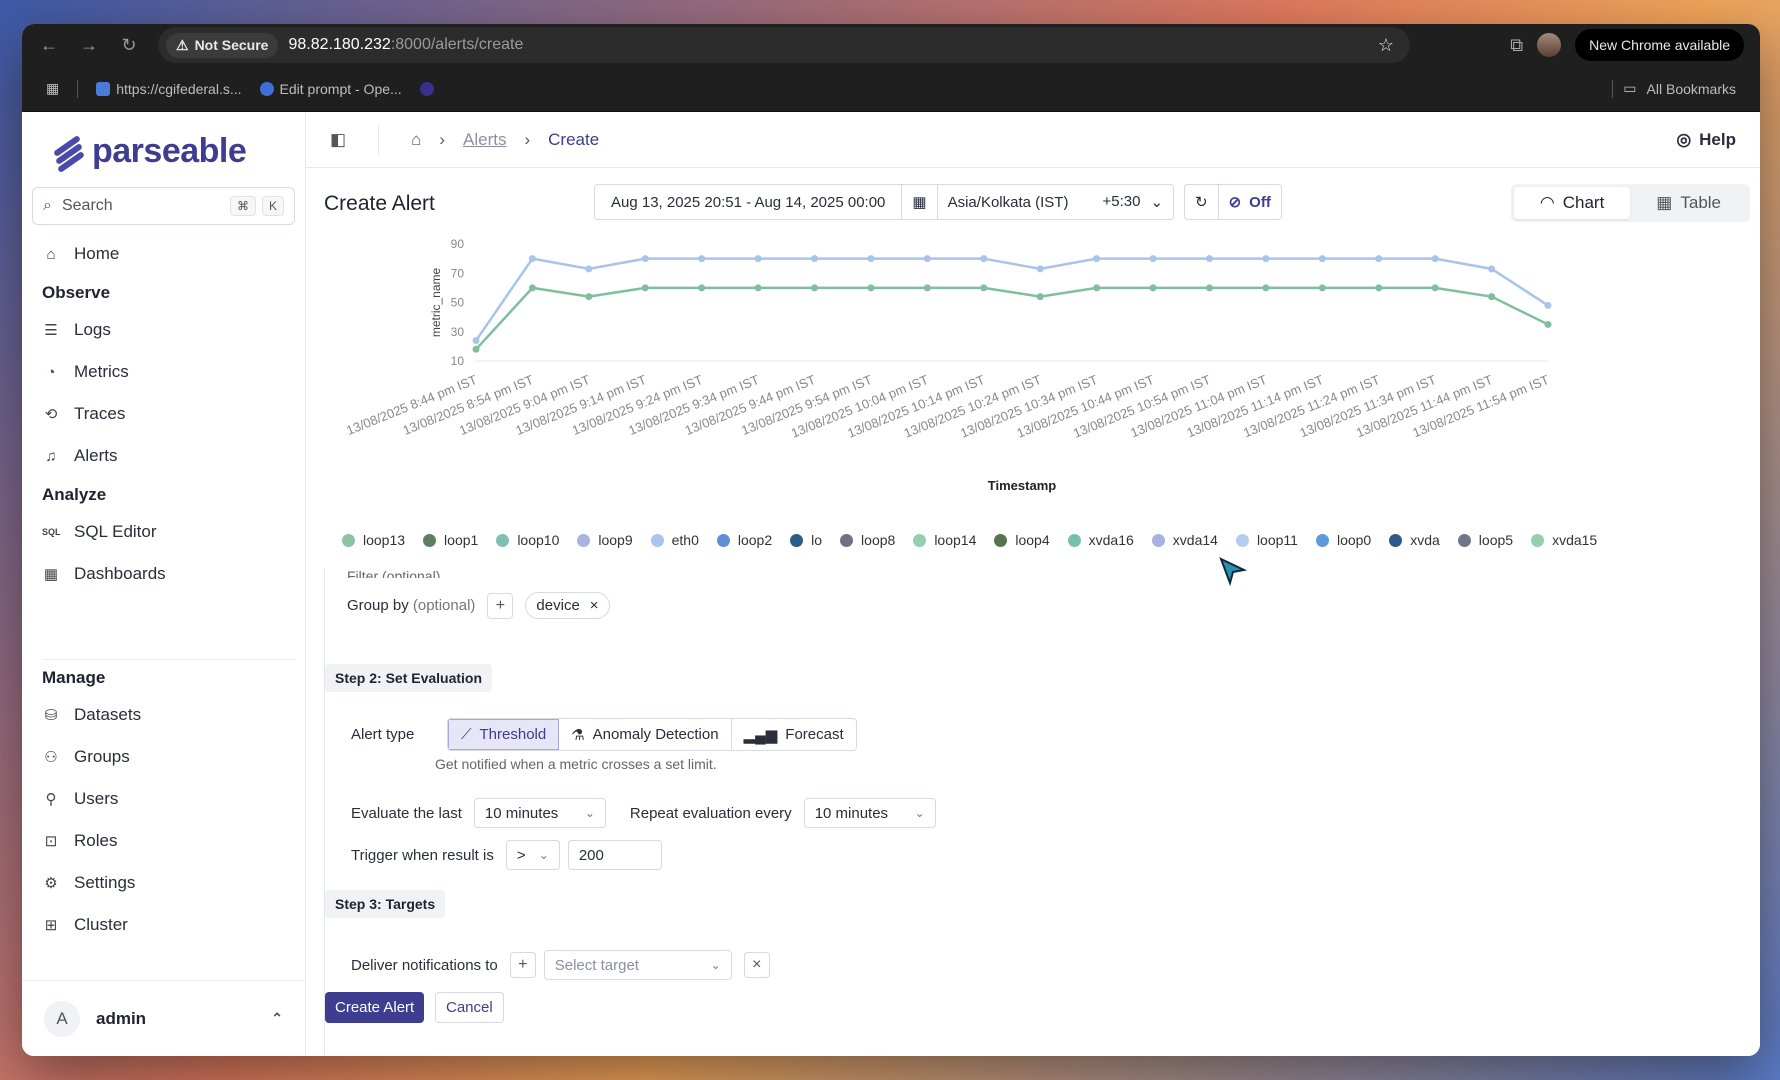 This screenshot has width=1780, height=1080. Describe the element at coordinates (1516, 45) in the screenshot. I see `extensions-icon: ⧉` at that location.